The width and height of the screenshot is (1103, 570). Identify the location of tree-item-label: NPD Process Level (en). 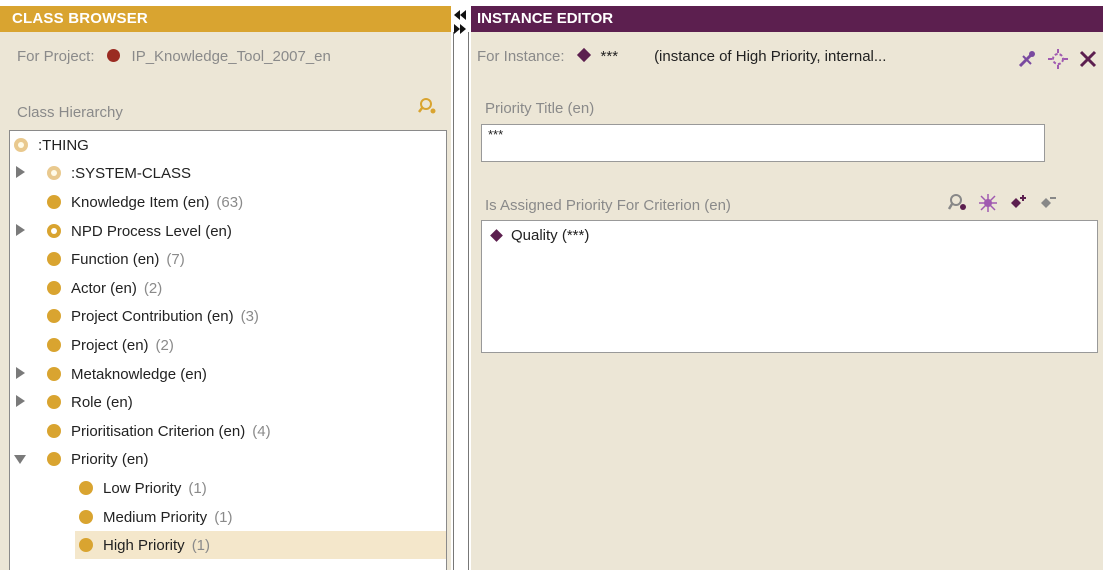
(151, 231).